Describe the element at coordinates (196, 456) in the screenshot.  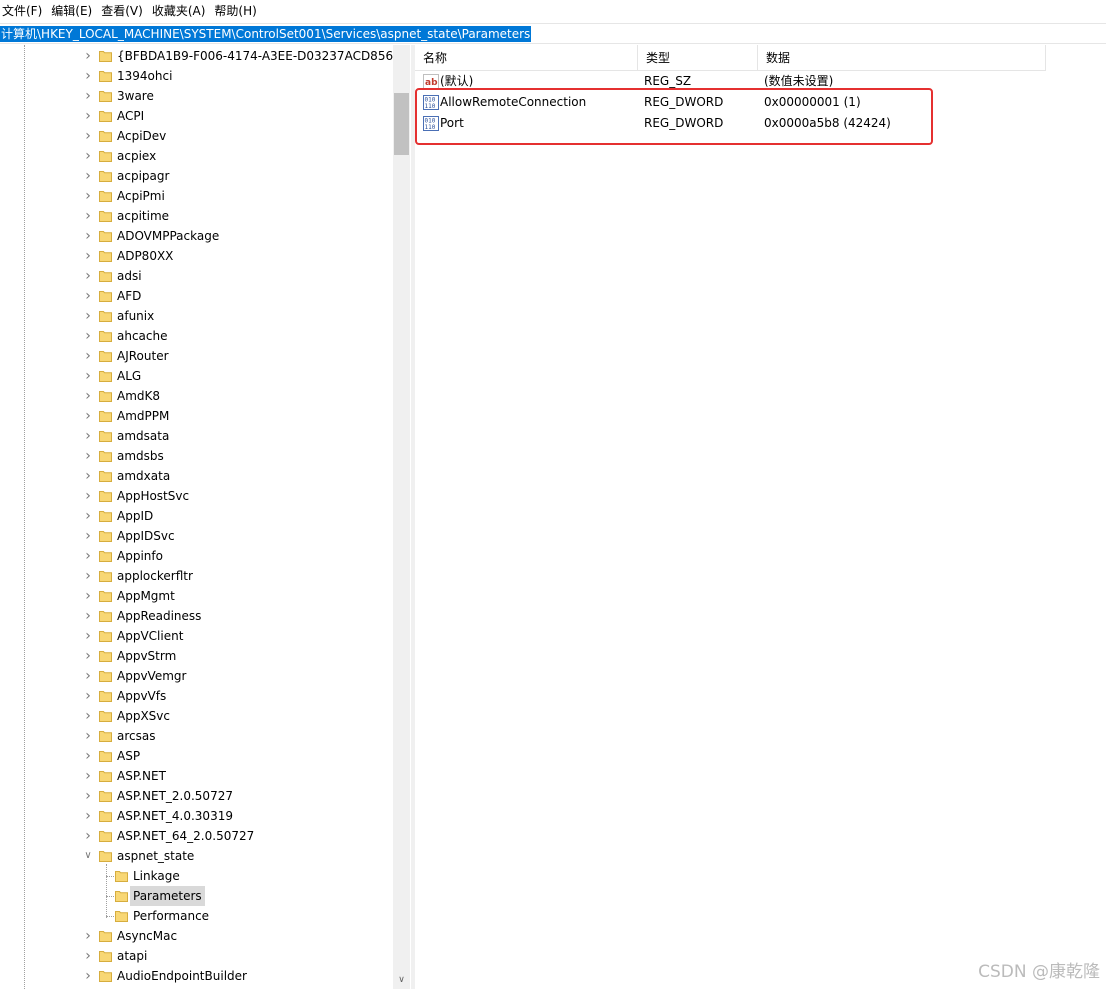
I see `tree-key: › amdsbs` at that location.